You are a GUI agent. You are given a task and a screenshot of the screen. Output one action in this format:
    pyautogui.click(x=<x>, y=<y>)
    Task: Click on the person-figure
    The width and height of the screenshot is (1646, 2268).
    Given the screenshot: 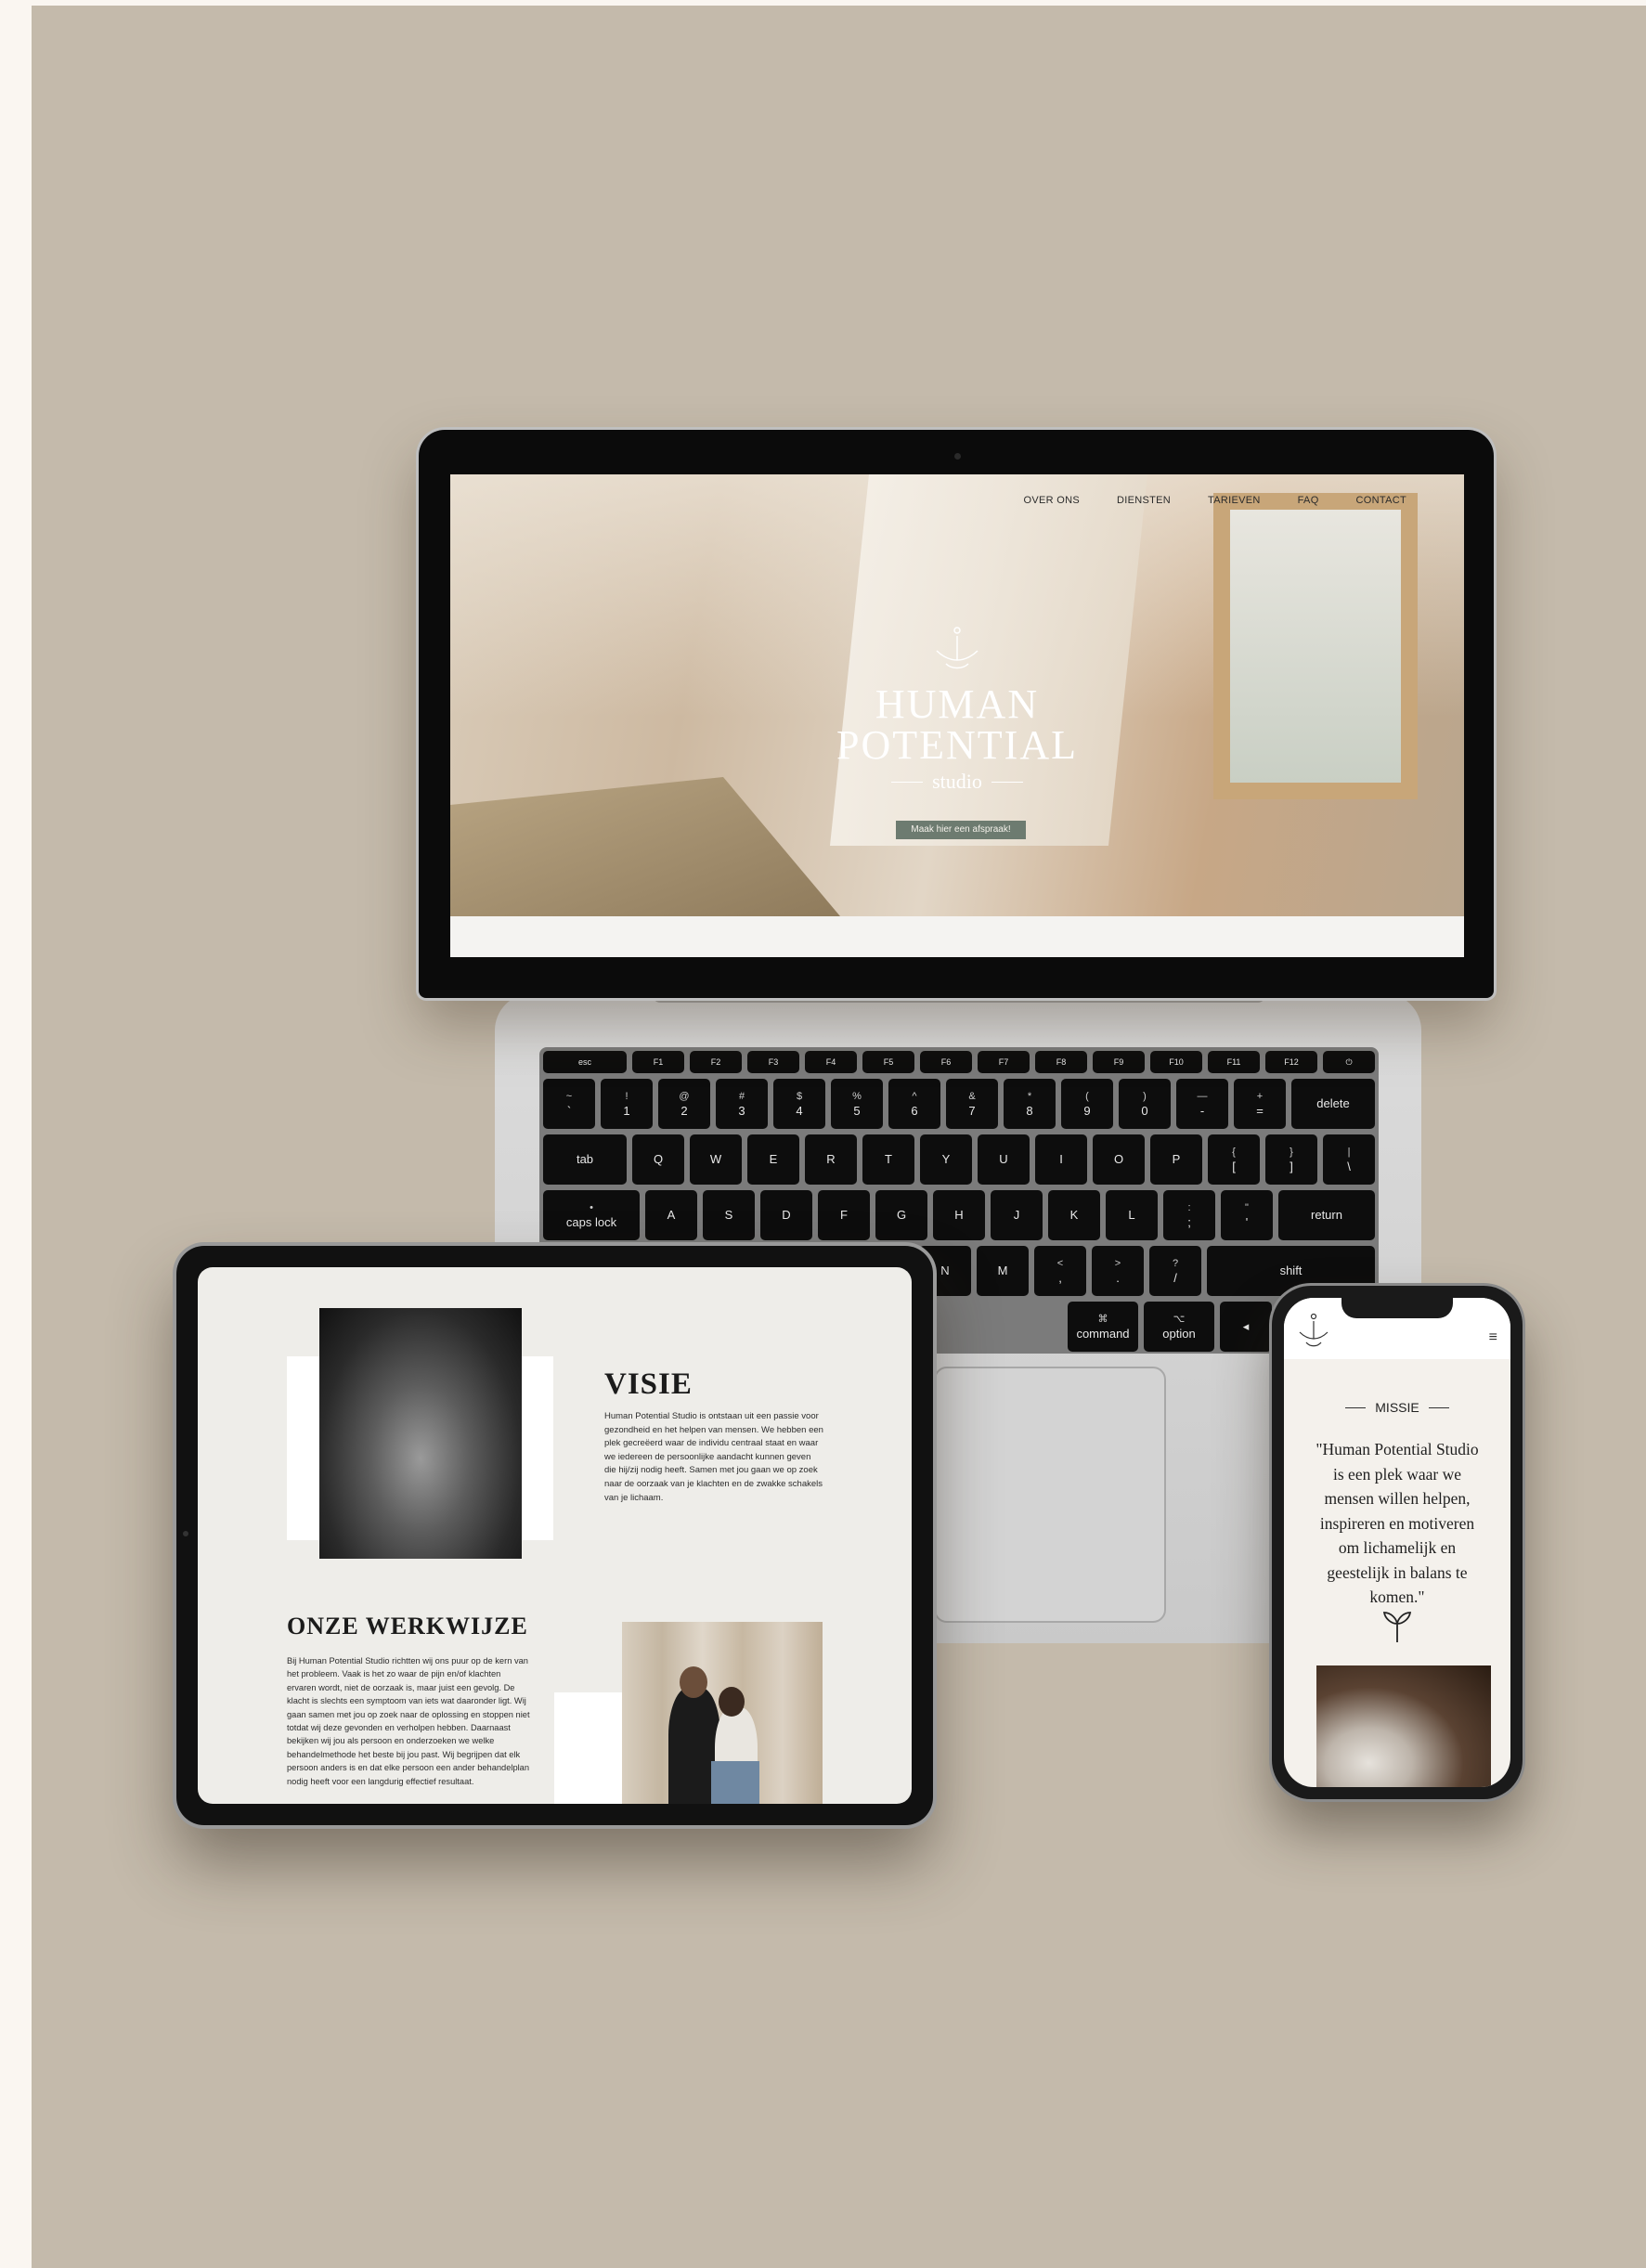 What is the action you would take?
    pyautogui.click(x=735, y=1782)
    